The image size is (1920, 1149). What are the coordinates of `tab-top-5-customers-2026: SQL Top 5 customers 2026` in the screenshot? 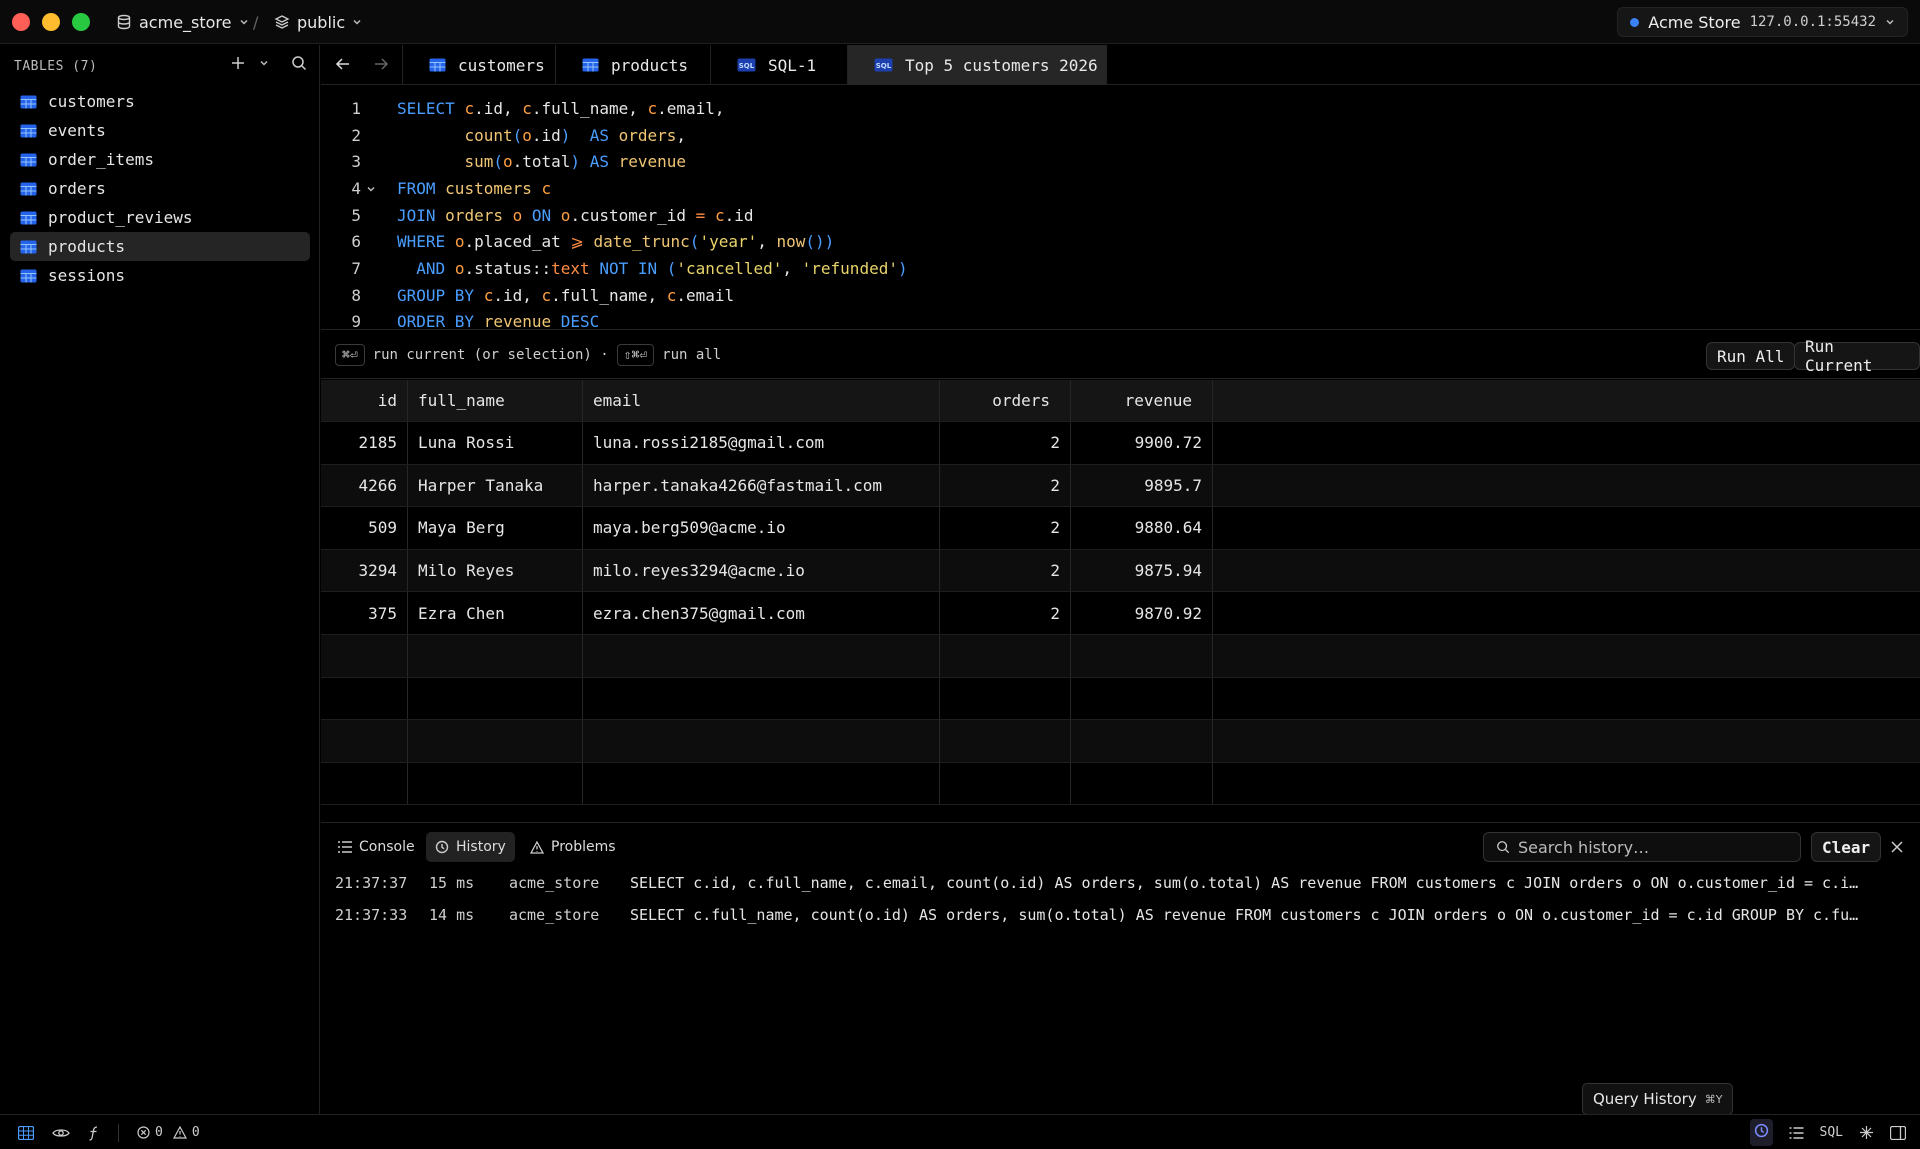 It's located at (977, 65).